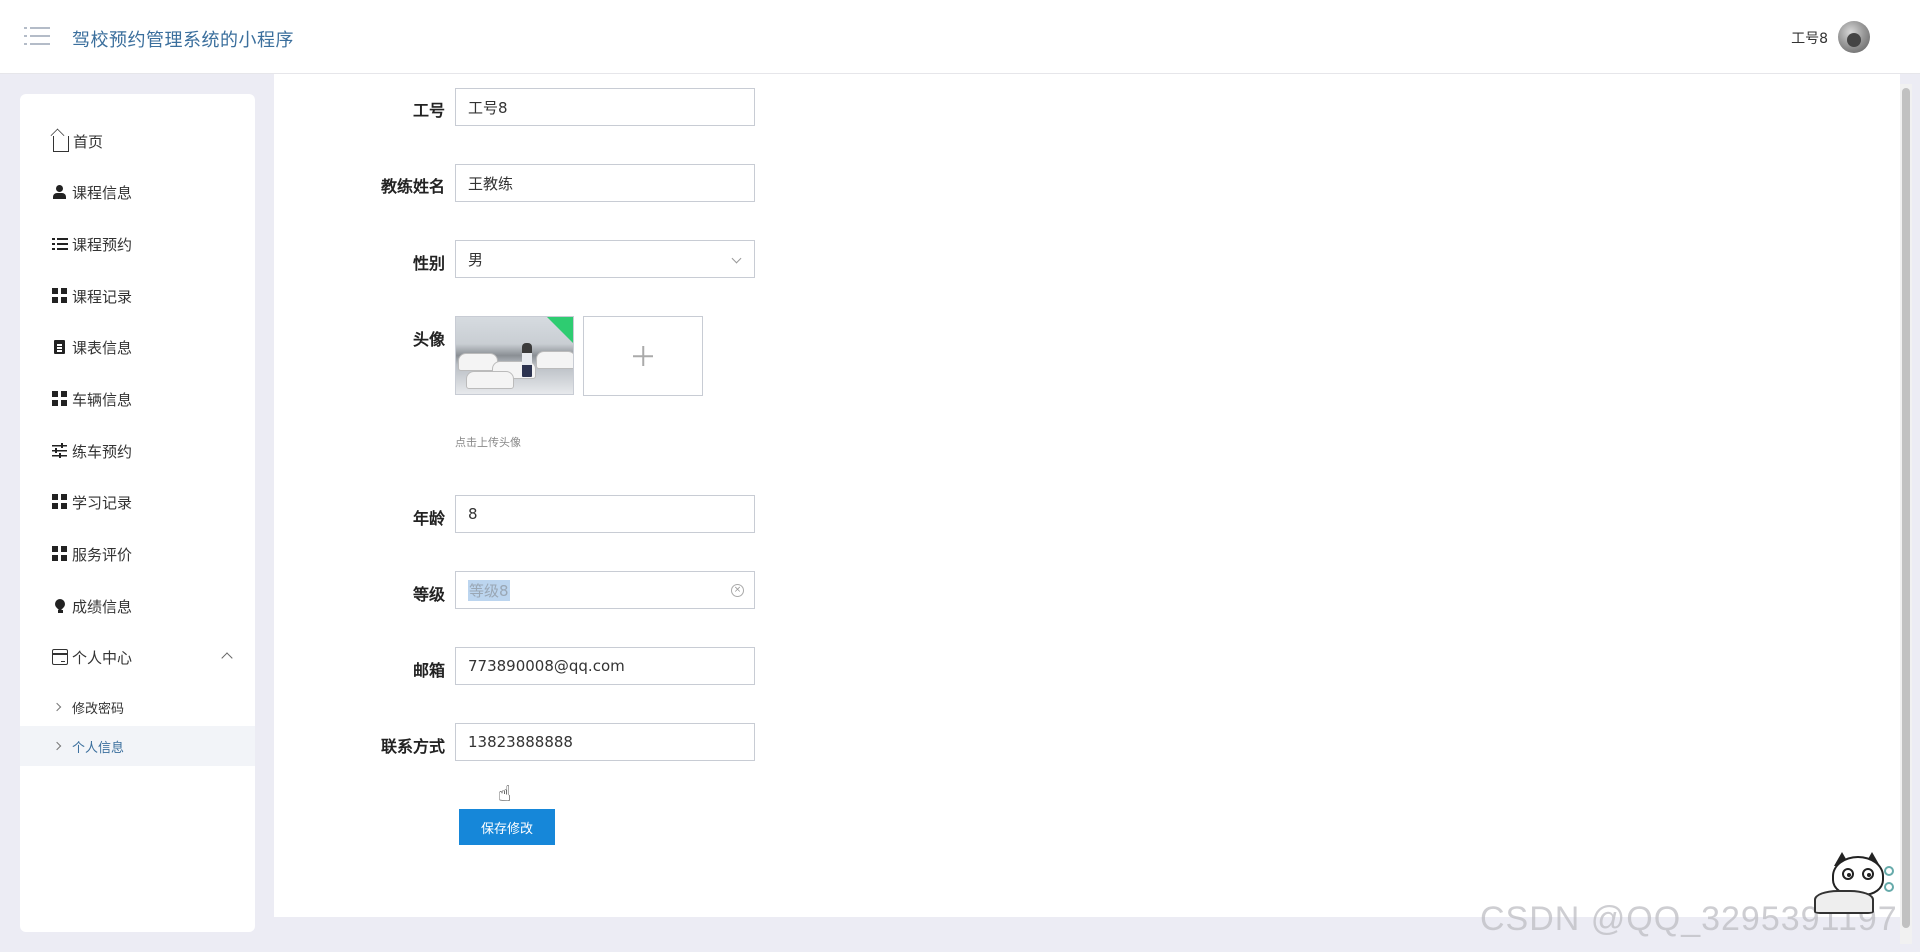 Image resolution: width=1920 pixels, height=952 pixels. I want to click on sidebar-item-label: 练车预约, so click(102, 451).